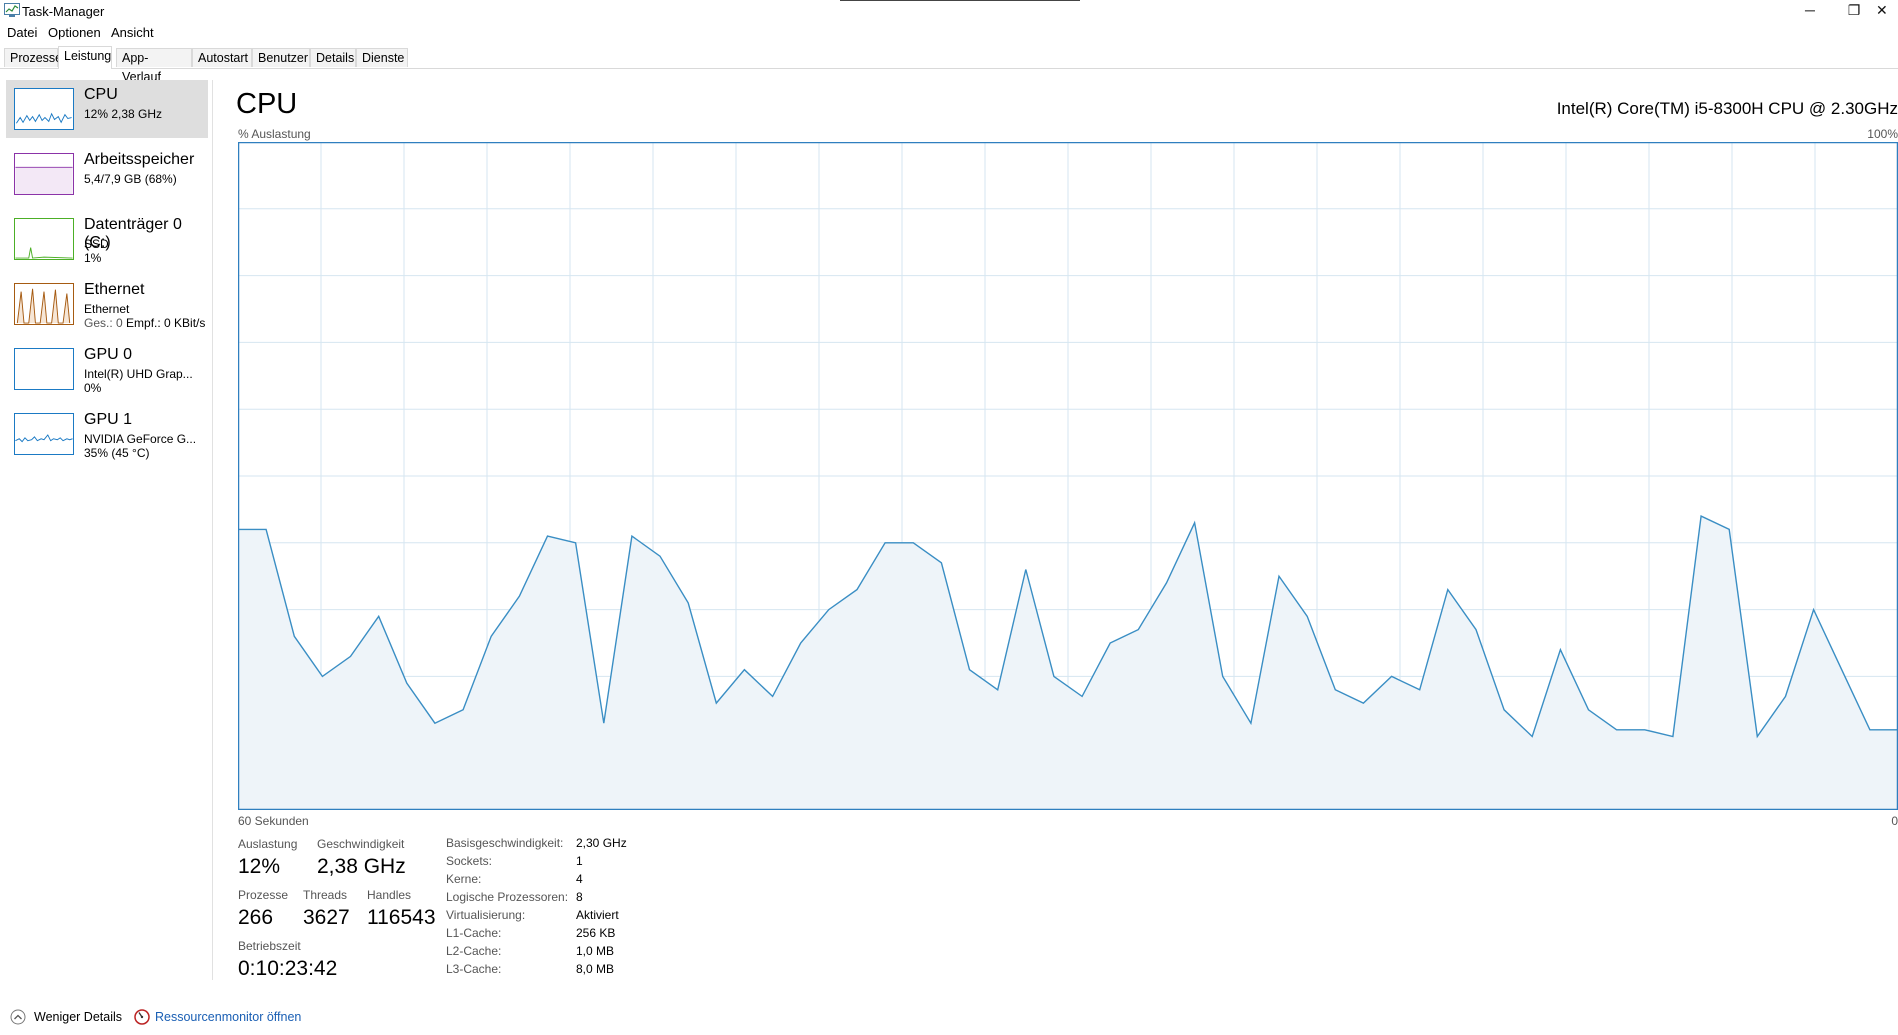  What do you see at coordinates (288, 968) in the screenshot?
I see `stat-value-betriebszeit: 0:10:23:42` at bounding box center [288, 968].